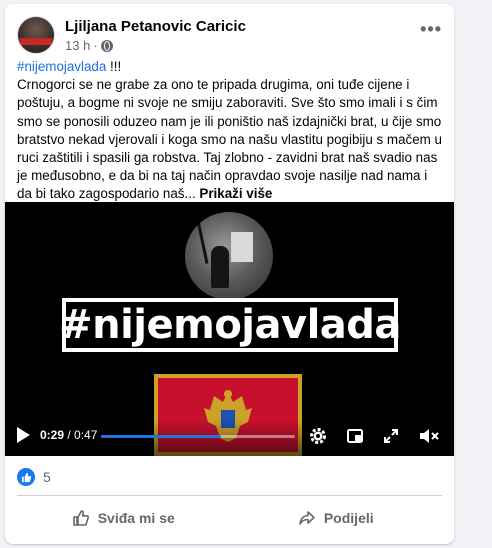 Image resolution: width=492 pixels, height=548 pixels. What do you see at coordinates (431, 29) in the screenshot?
I see `more-options-button: •••` at bounding box center [431, 29].